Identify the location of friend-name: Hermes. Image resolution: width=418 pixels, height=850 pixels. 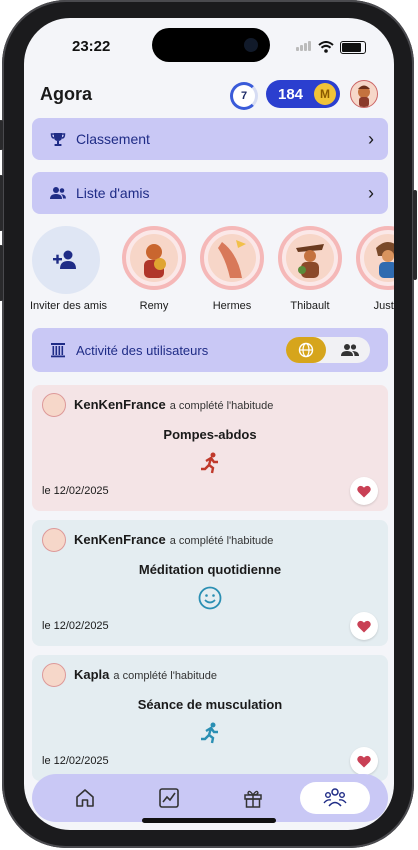
(232, 306).